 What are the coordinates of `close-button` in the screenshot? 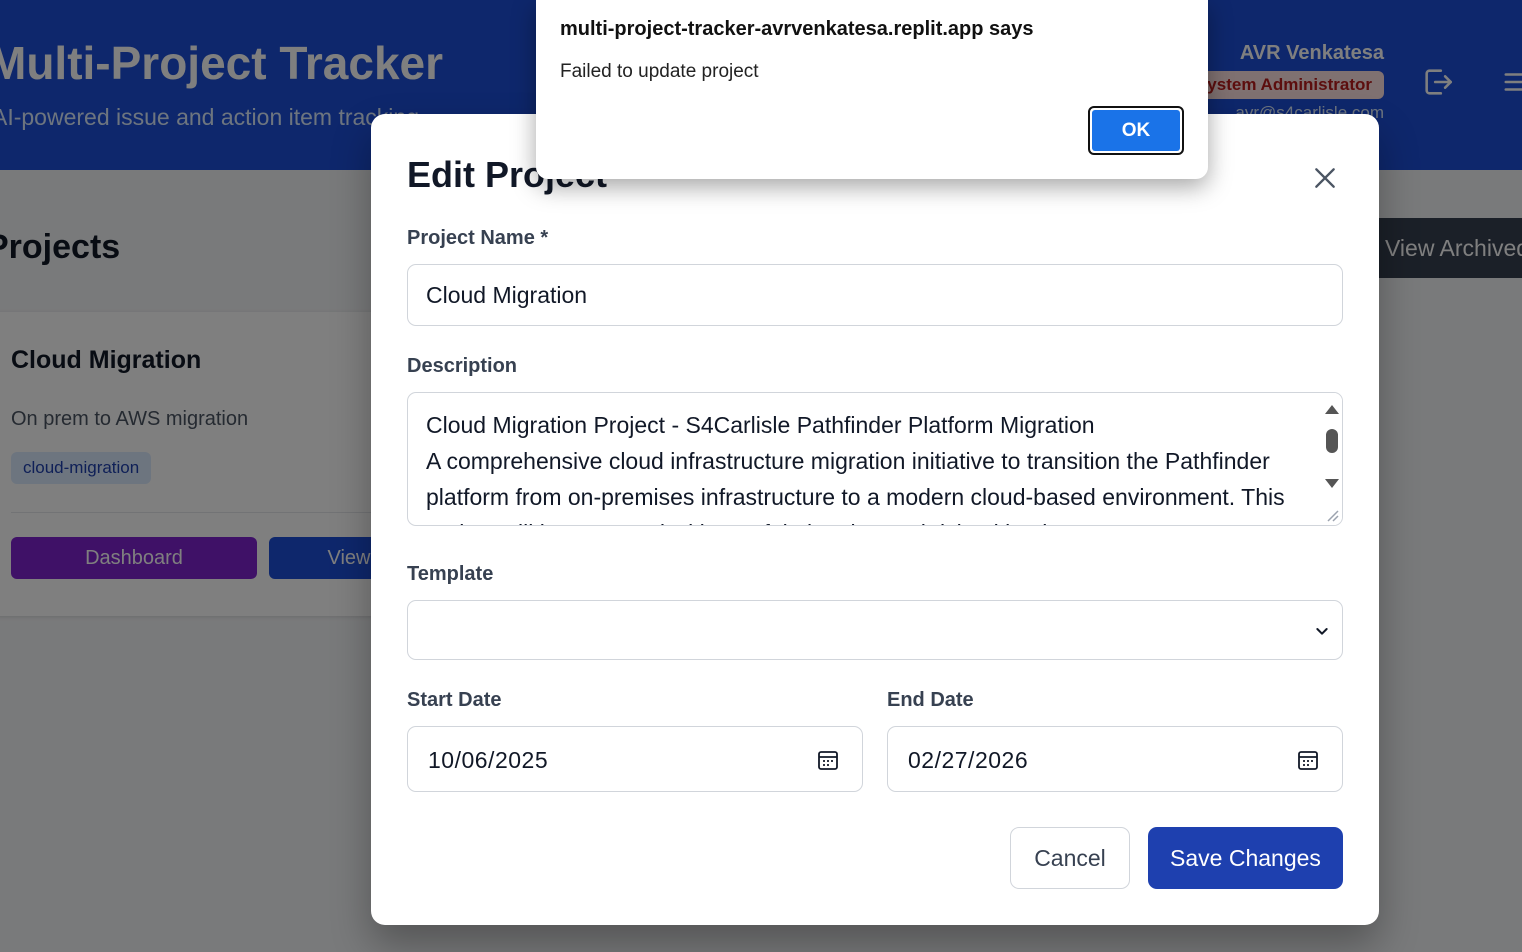 It's located at (1325, 178).